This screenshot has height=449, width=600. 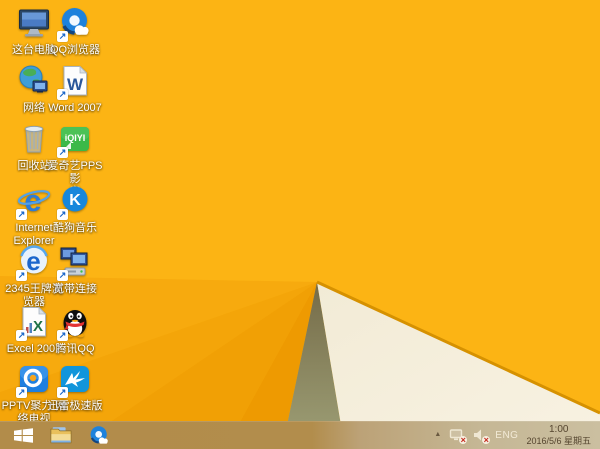 I want to click on qq-penguin-icon: ↗, so click(x=75, y=323).